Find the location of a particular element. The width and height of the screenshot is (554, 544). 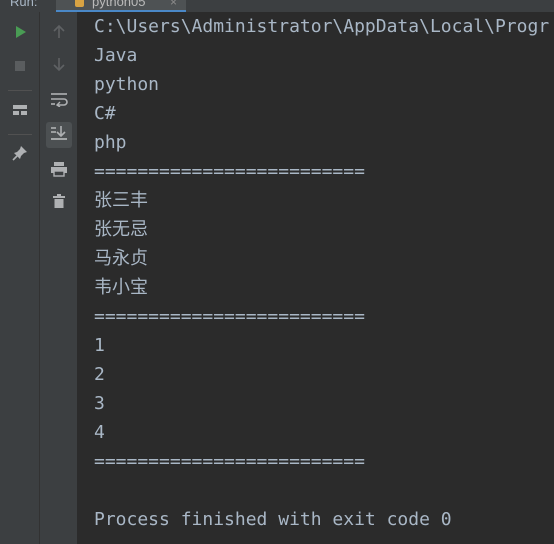

trash-icon is located at coordinates (59, 203).